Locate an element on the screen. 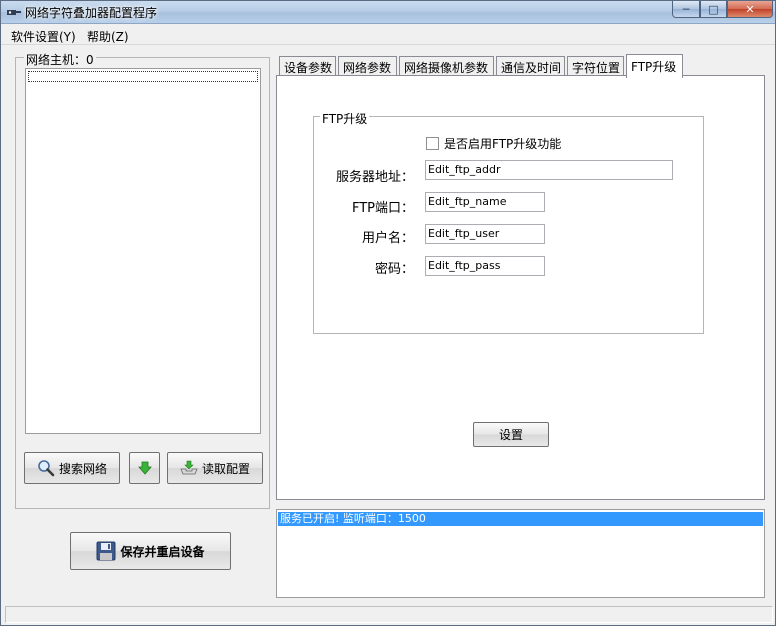 The width and height of the screenshot is (776, 626). password-input: Edit_ftp_pass is located at coordinates (485, 266).